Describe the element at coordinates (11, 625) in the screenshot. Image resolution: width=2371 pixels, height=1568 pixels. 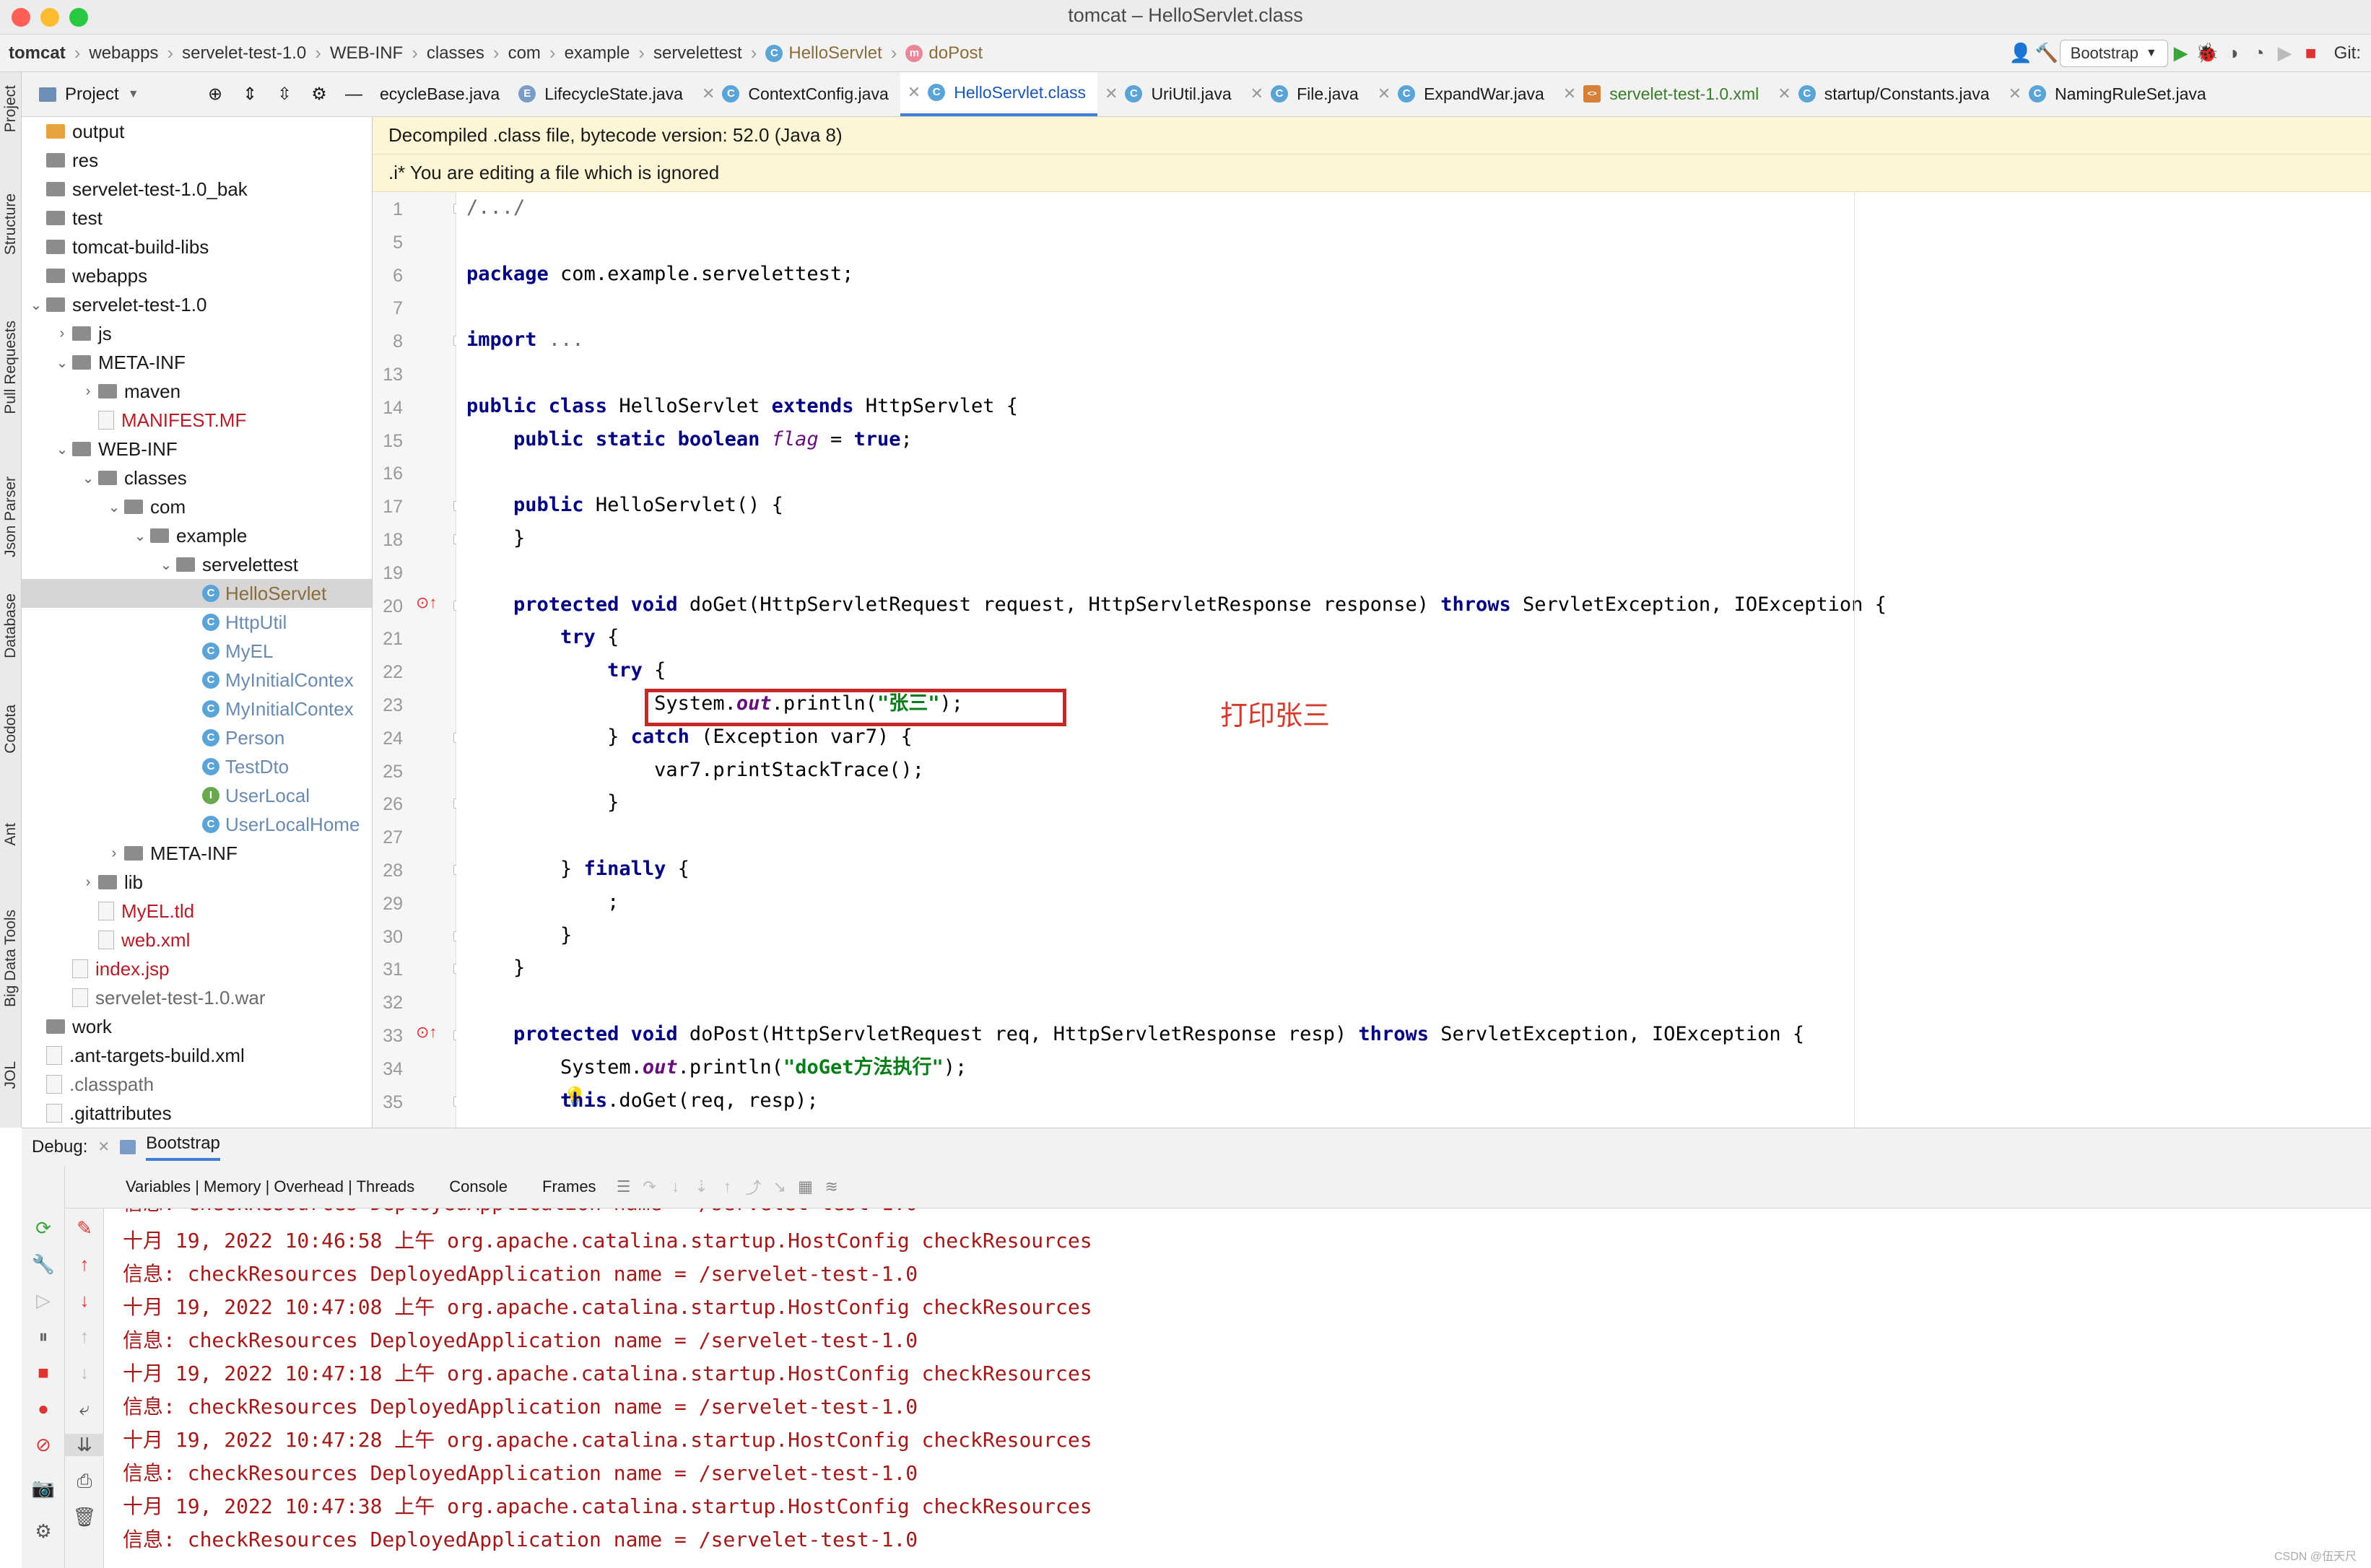
I see `tool-window-tab: Database` at that location.